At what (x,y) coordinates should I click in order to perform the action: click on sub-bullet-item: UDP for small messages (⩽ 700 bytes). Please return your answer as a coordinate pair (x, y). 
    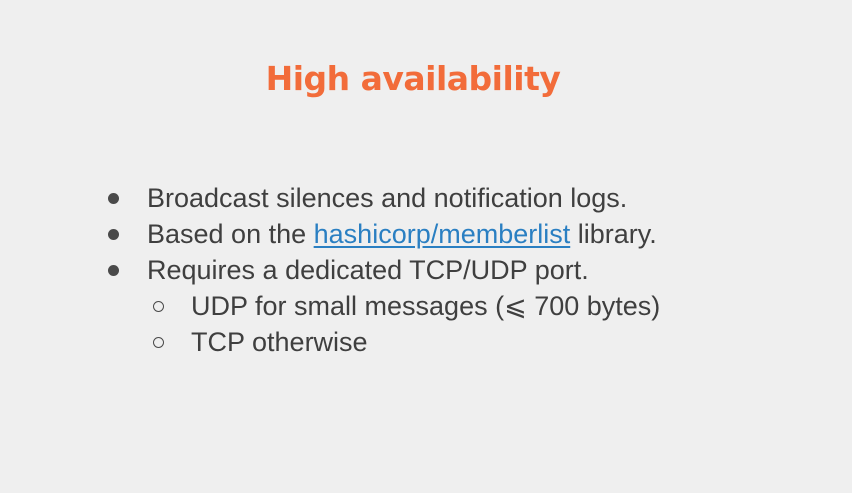
    Looking at the image, I should click on (383, 306).